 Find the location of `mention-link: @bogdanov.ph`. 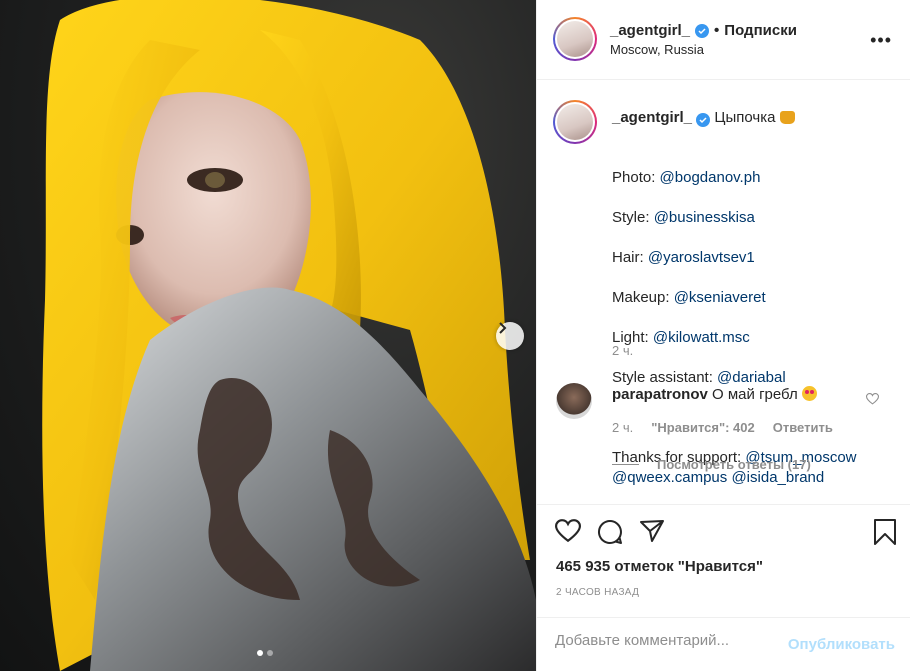

mention-link: @bogdanov.ph is located at coordinates (710, 177).